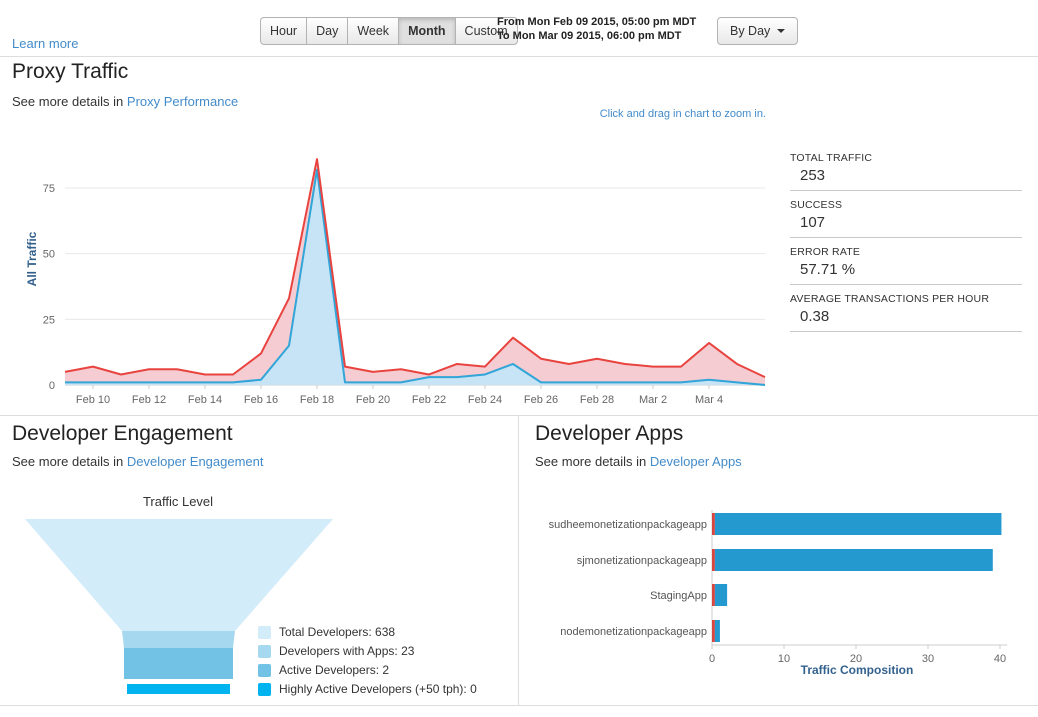  I want to click on x-axis-label: Traffic Composition, so click(857, 670).